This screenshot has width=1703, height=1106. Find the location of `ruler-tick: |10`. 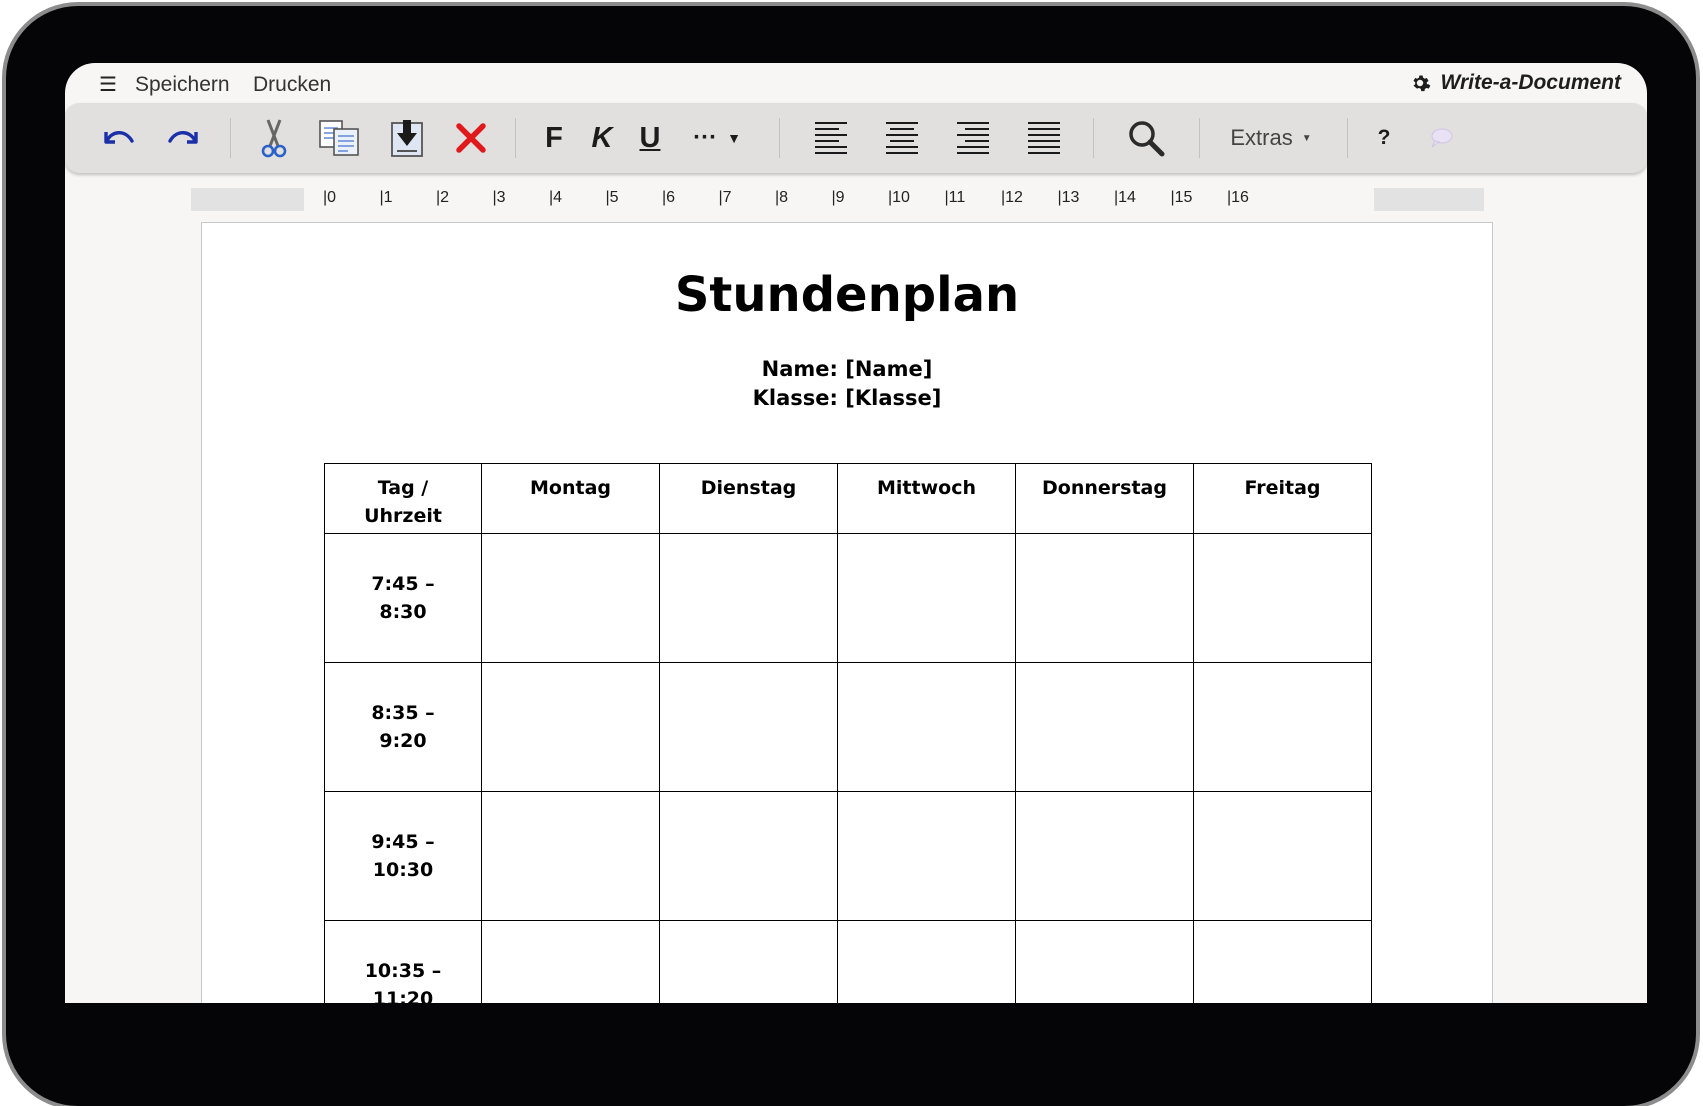

ruler-tick: |10 is located at coordinates (899, 197).